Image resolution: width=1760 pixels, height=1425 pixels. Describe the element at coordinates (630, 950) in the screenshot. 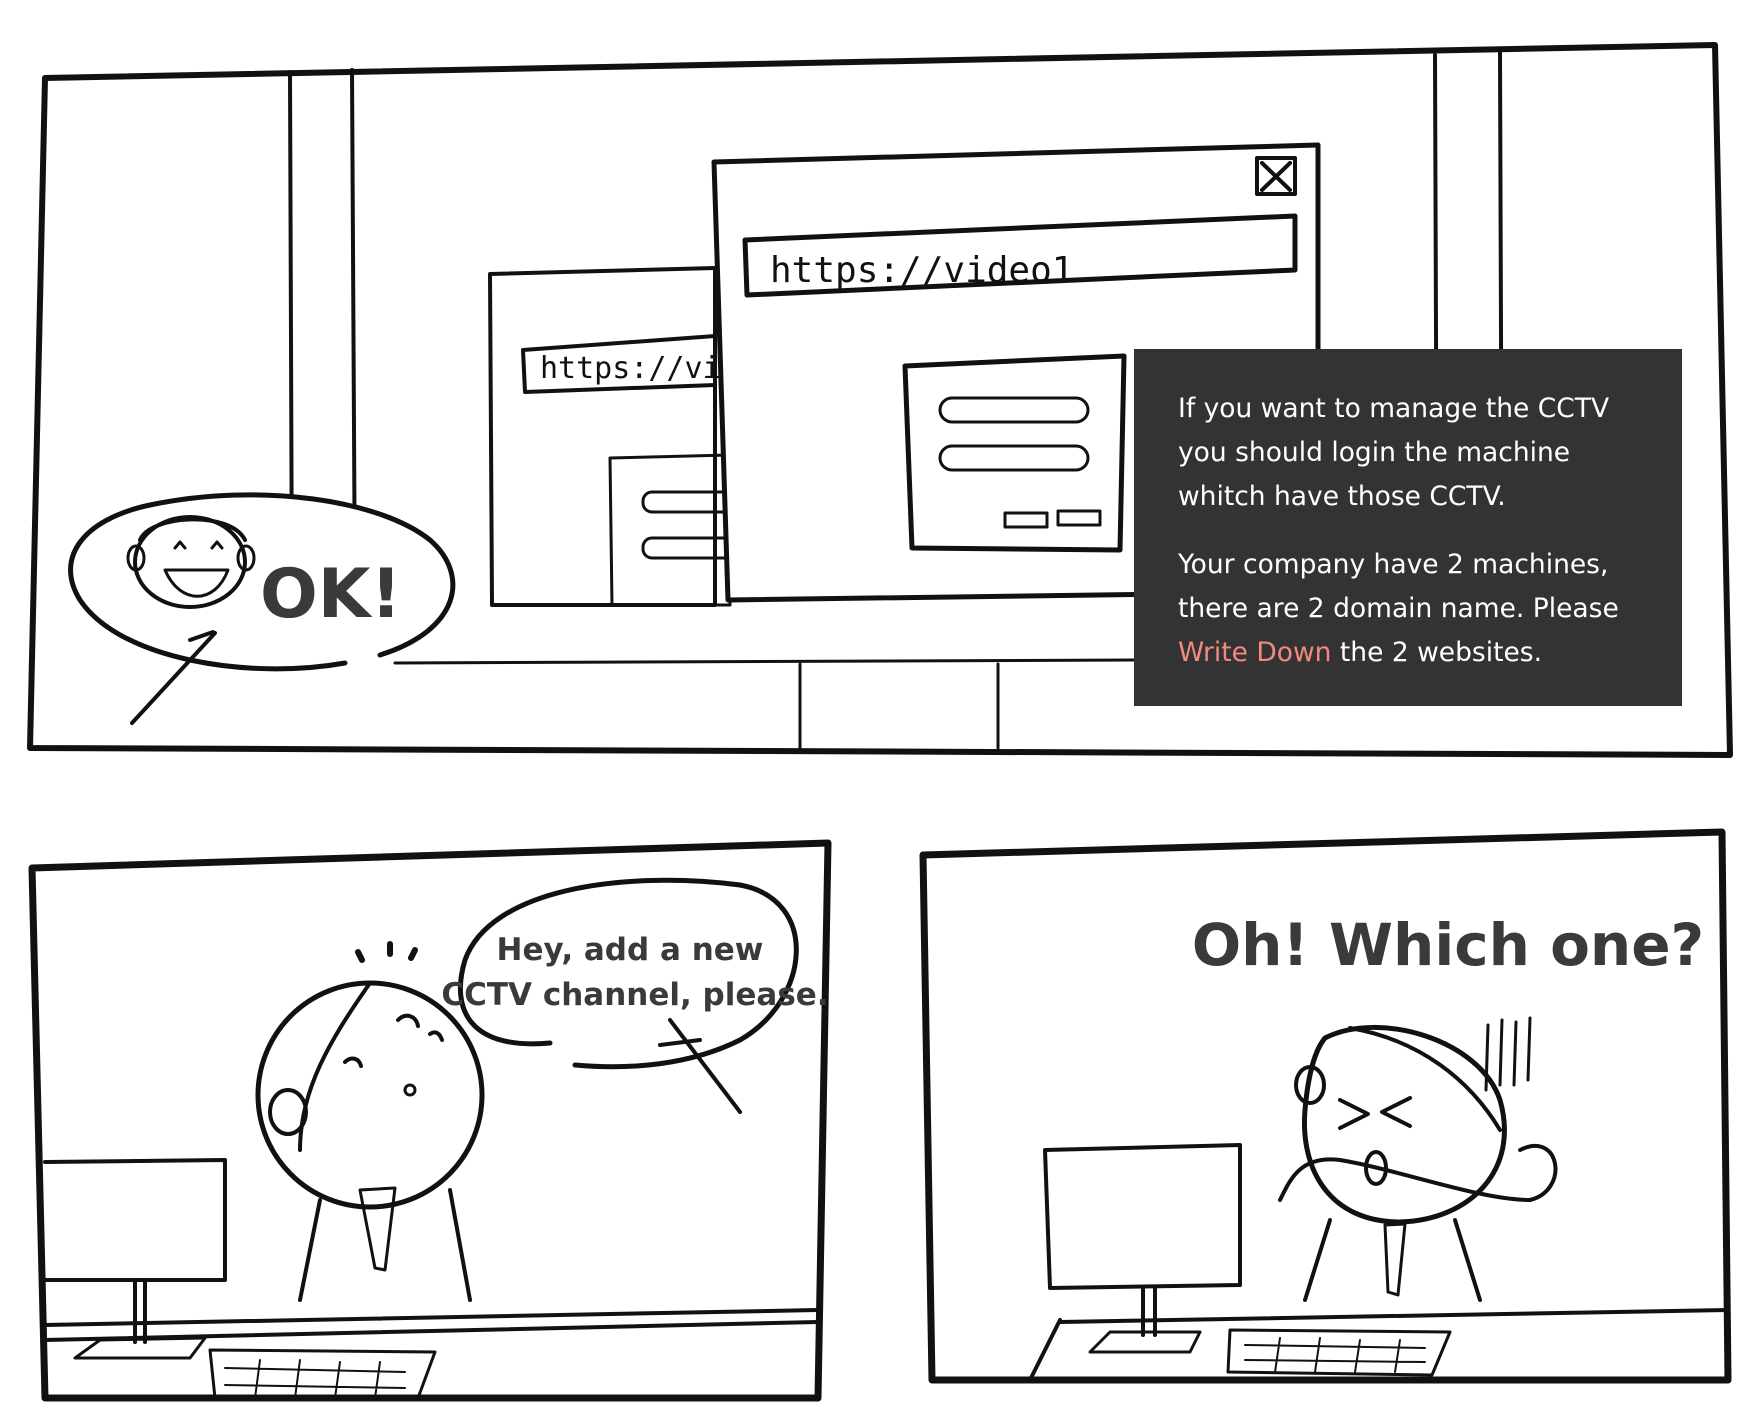

I see `speech-line-1: Hey, add a new` at that location.